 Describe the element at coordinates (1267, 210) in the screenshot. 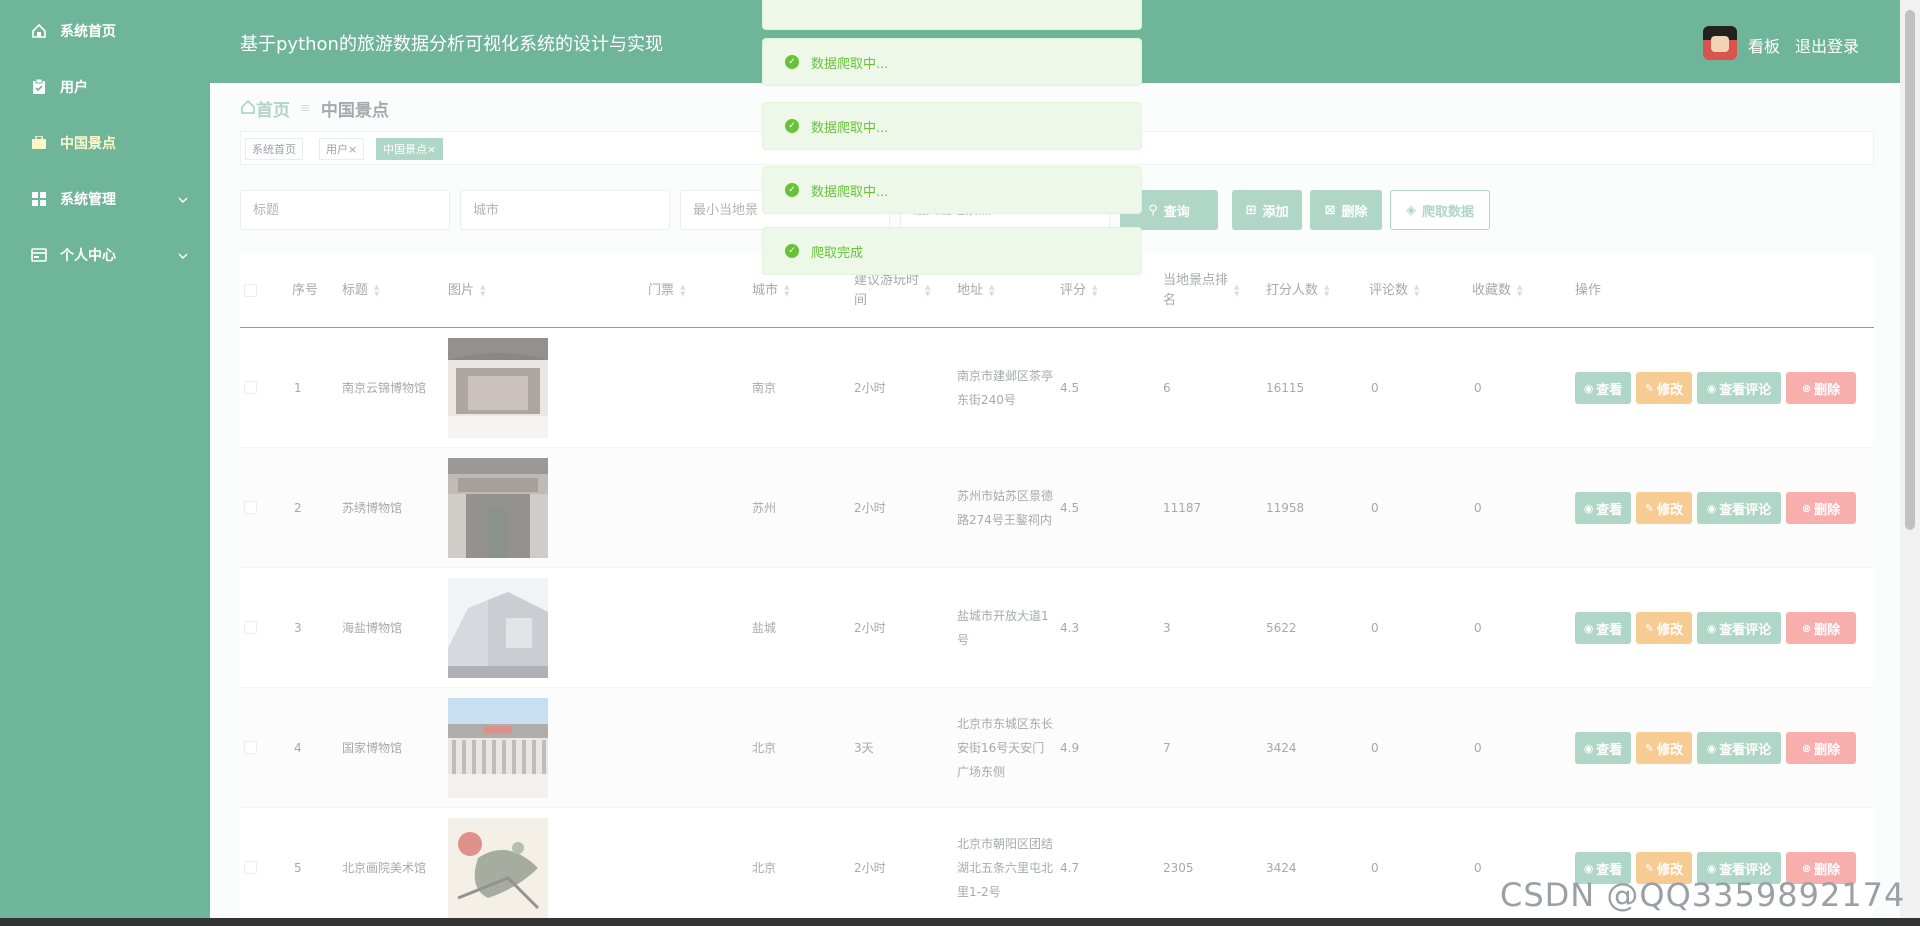

I see `add-button: ⊞ 添加` at that location.